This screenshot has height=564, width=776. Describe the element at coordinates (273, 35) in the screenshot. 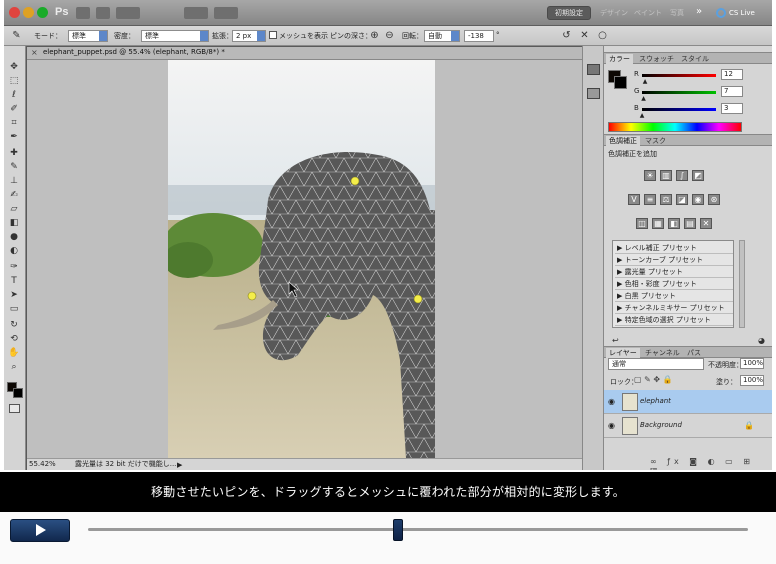

I see `show-mesh-checkbox` at that location.